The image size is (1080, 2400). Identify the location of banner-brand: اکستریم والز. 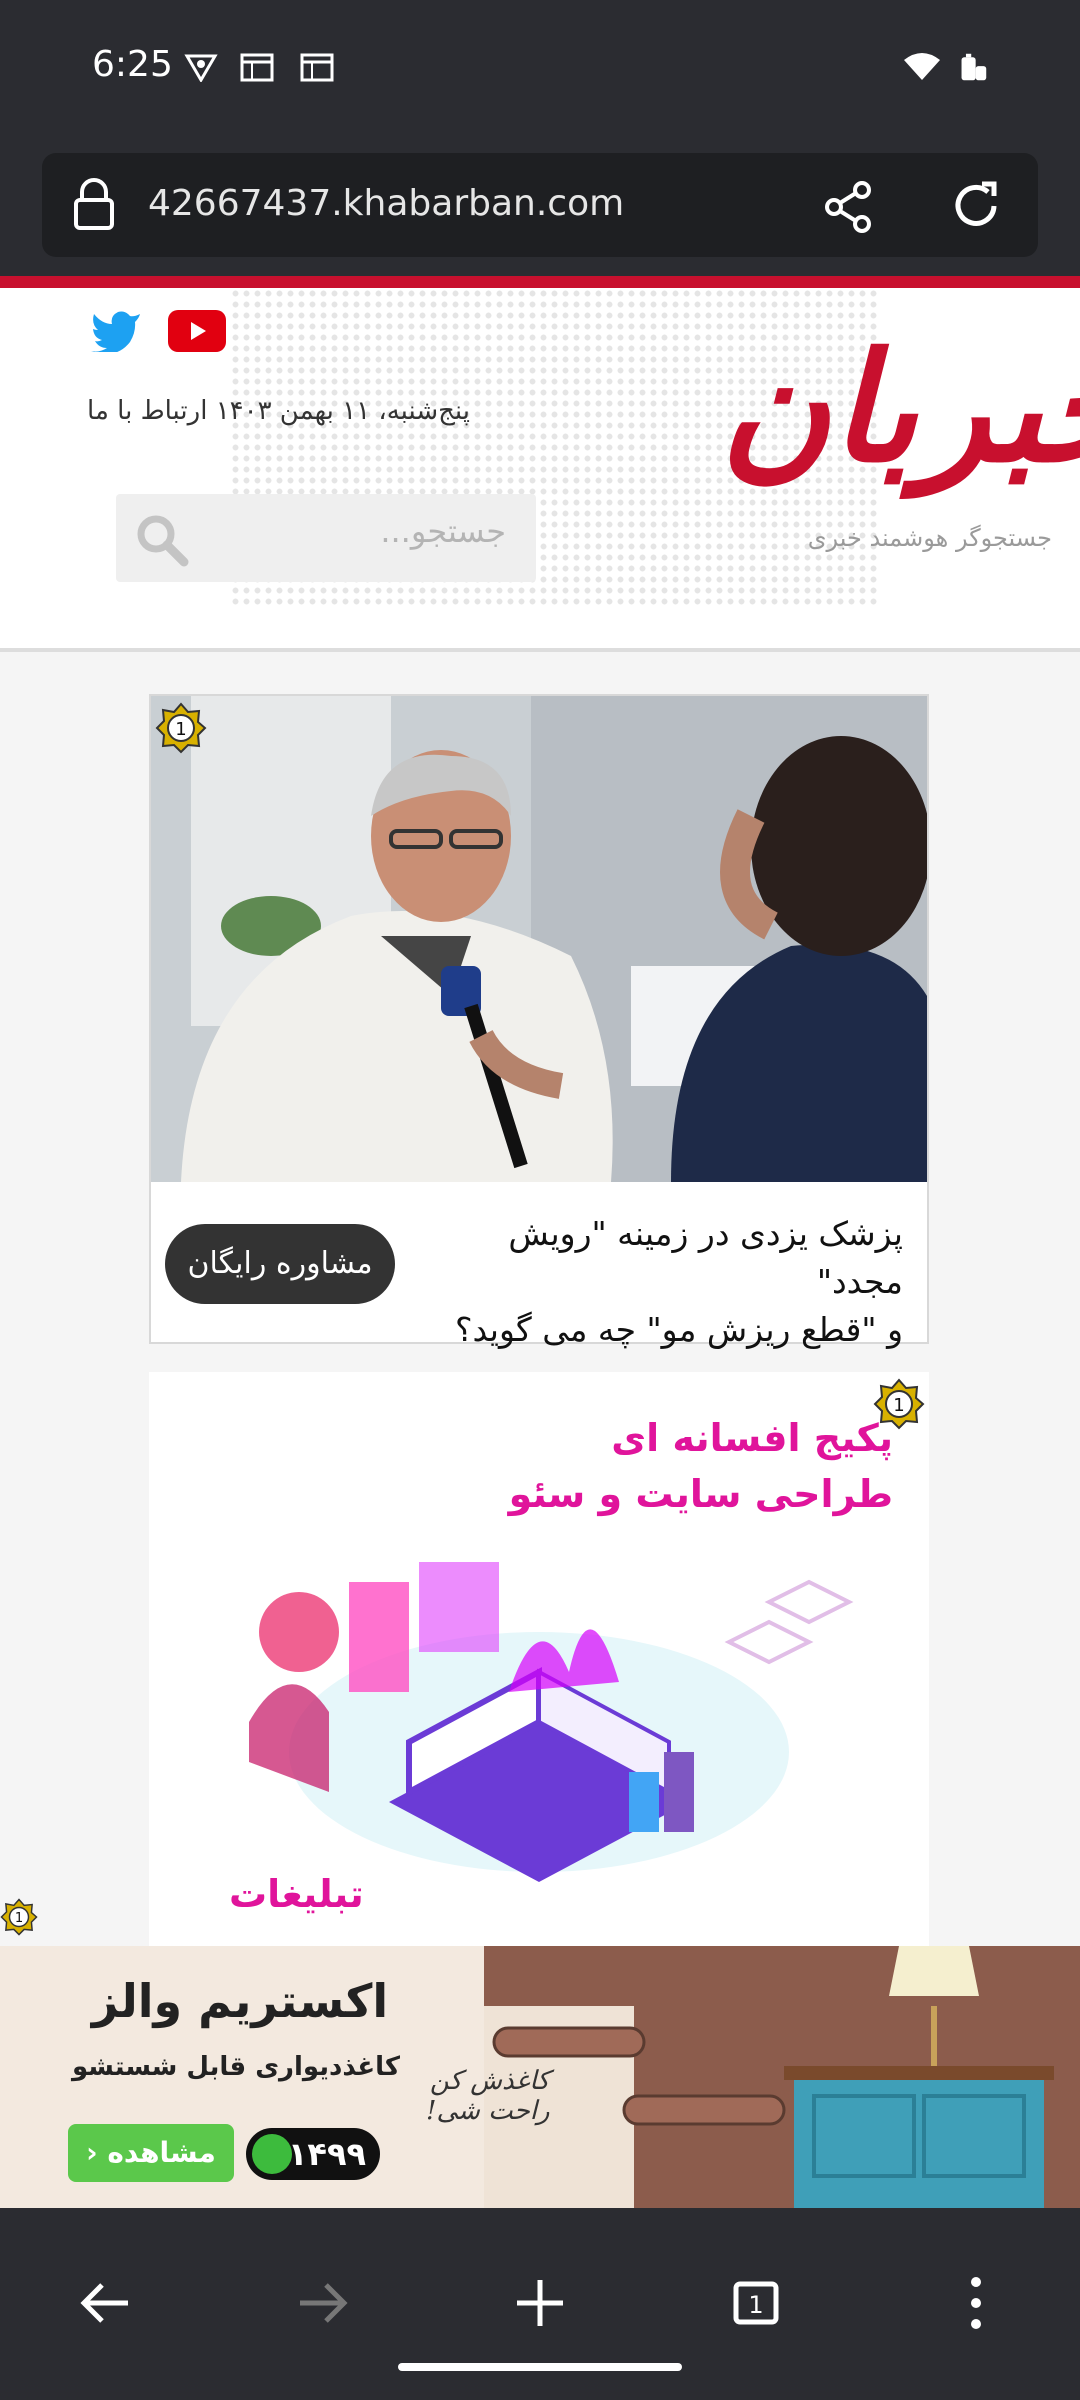
(240, 2001).